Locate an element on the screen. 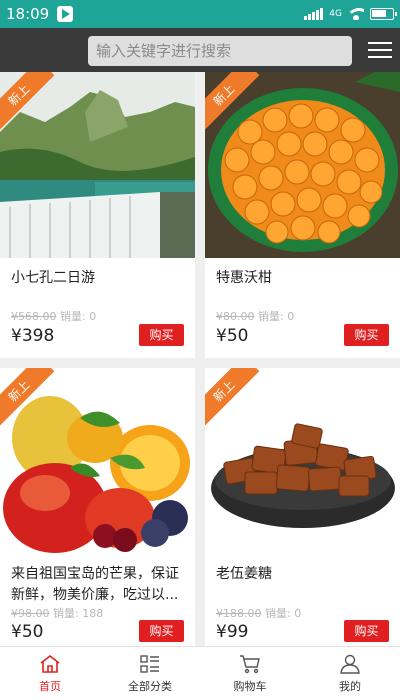  tab-profile: 我的 is located at coordinates (350, 673).